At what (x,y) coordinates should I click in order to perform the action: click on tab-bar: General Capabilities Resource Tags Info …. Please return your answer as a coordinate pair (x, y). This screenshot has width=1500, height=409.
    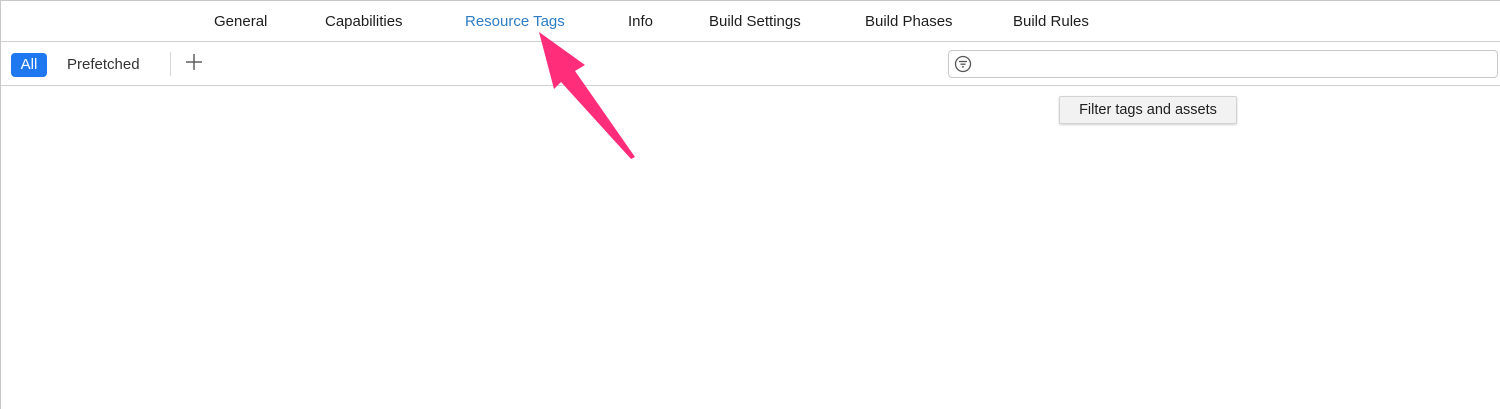
    Looking at the image, I should click on (750, 21).